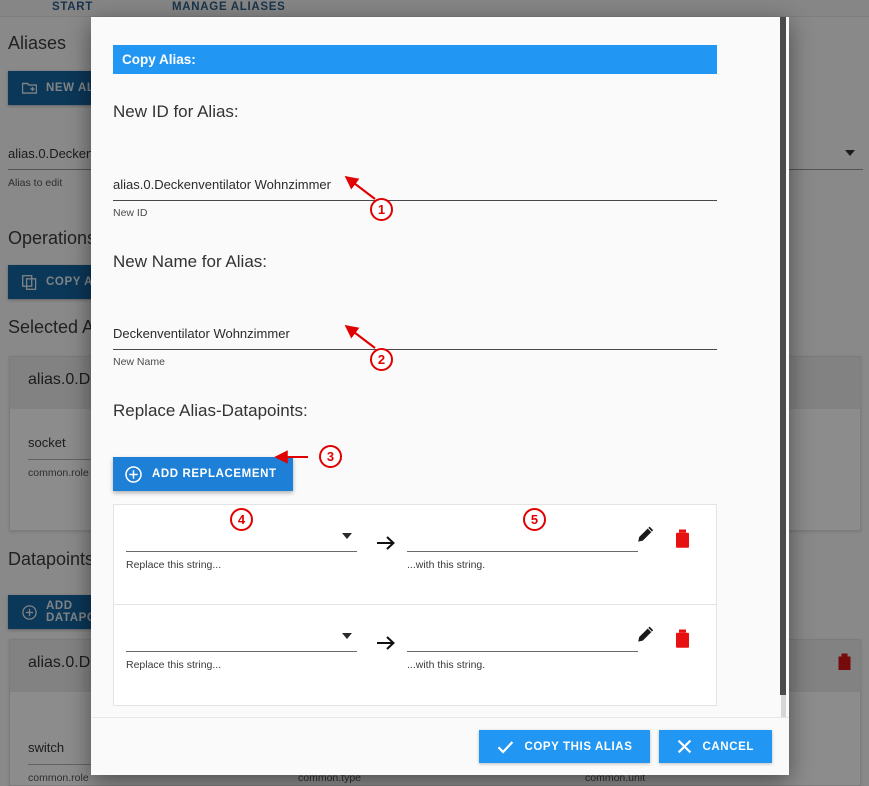 This screenshot has width=869, height=786. I want to click on copy-this-alias-label: COPY THIS ALIAS, so click(578, 746).